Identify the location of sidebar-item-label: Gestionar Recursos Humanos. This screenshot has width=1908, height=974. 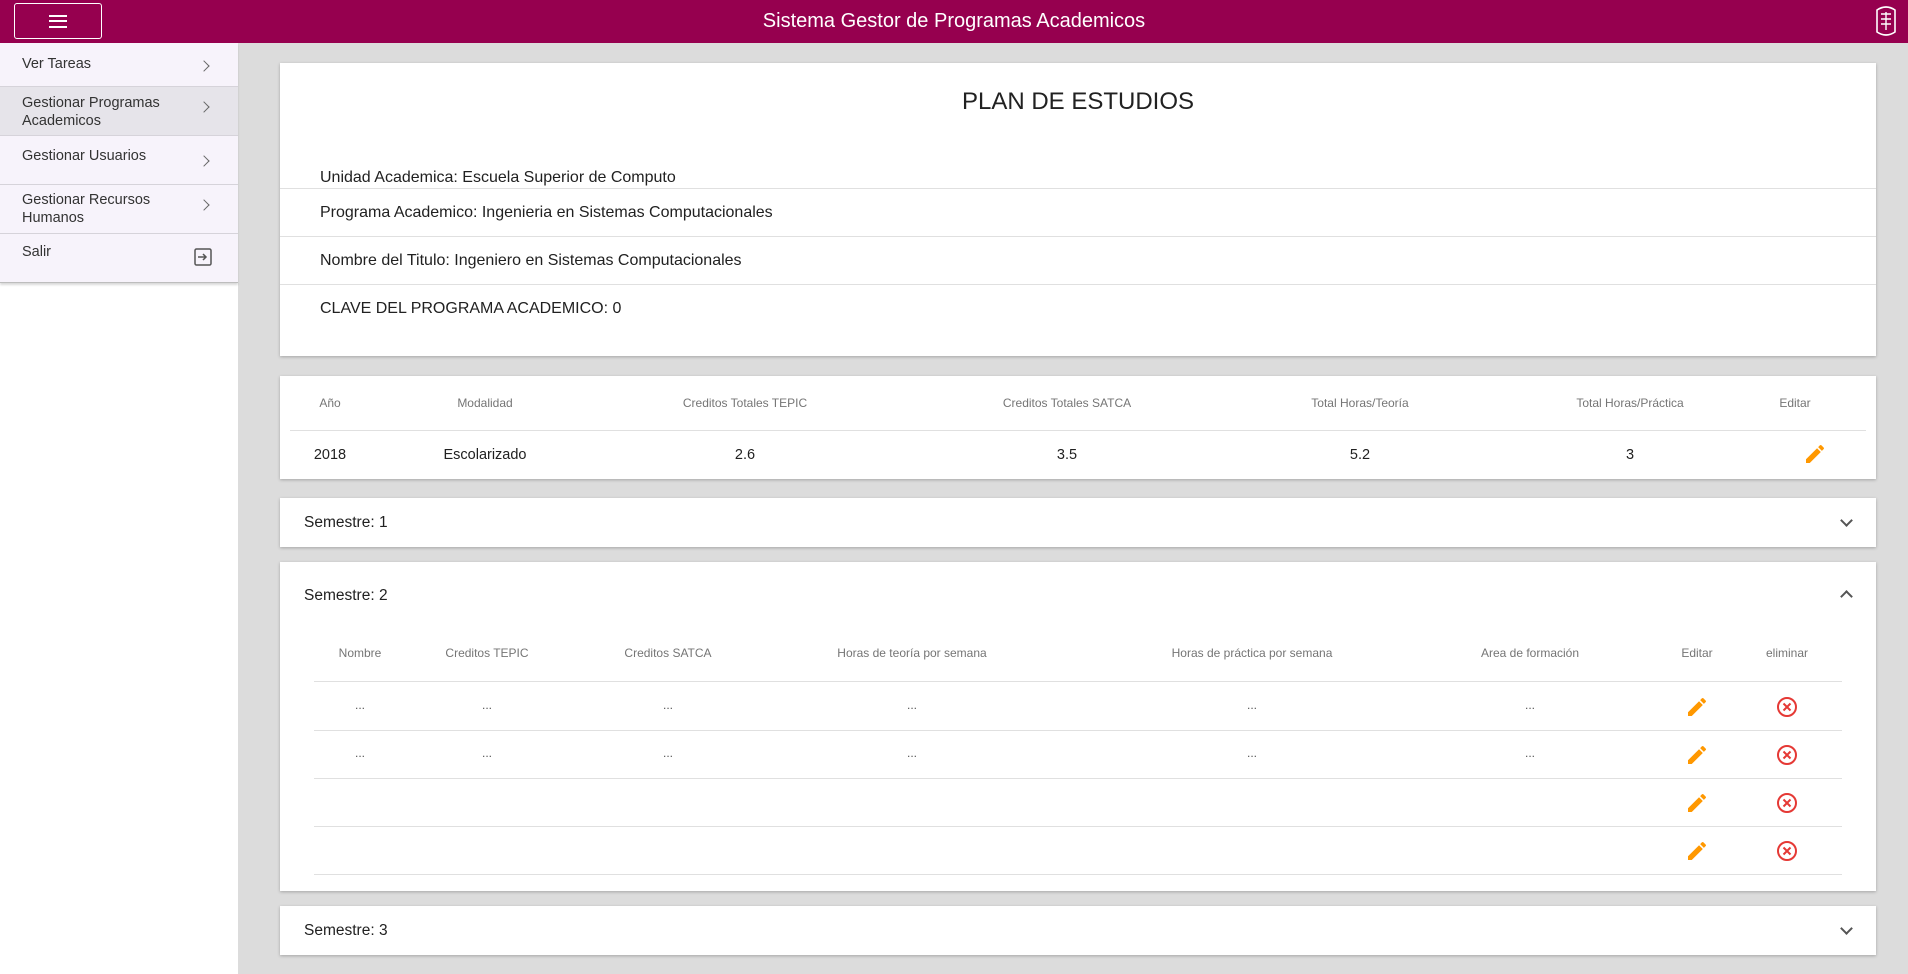
(86, 209).